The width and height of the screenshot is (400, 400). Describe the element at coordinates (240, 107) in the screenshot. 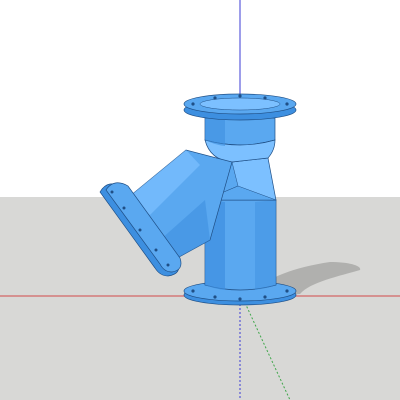

I see `top-flange` at that location.